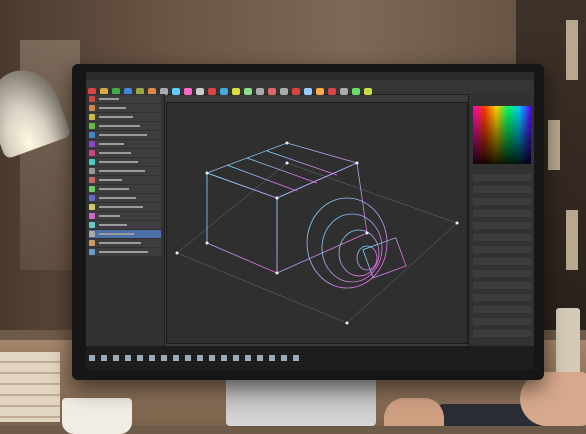 The height and width of the screenshot is (434, 586). I want to click on taskbar, so click(310, 358).